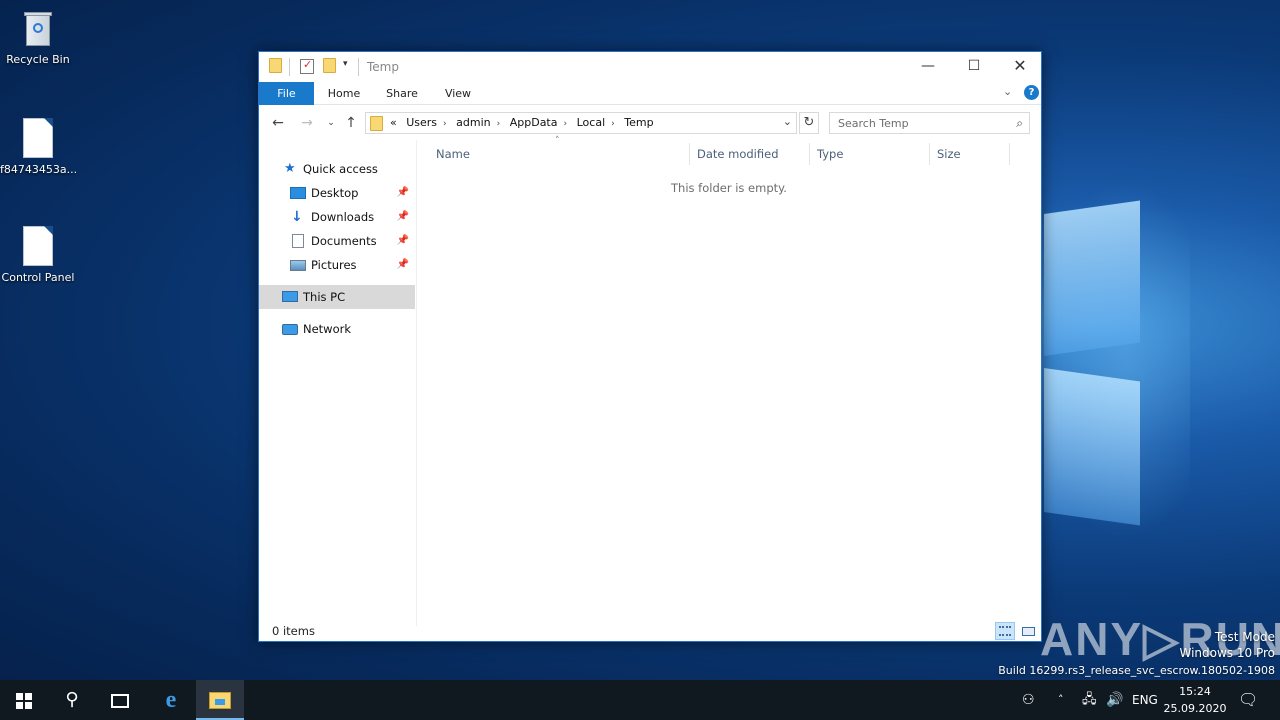 This screenshot has width=1280, height=720. I want to click on title-bar: ✓ ▾ Temp — ☐ ✕, so click(650, 67).